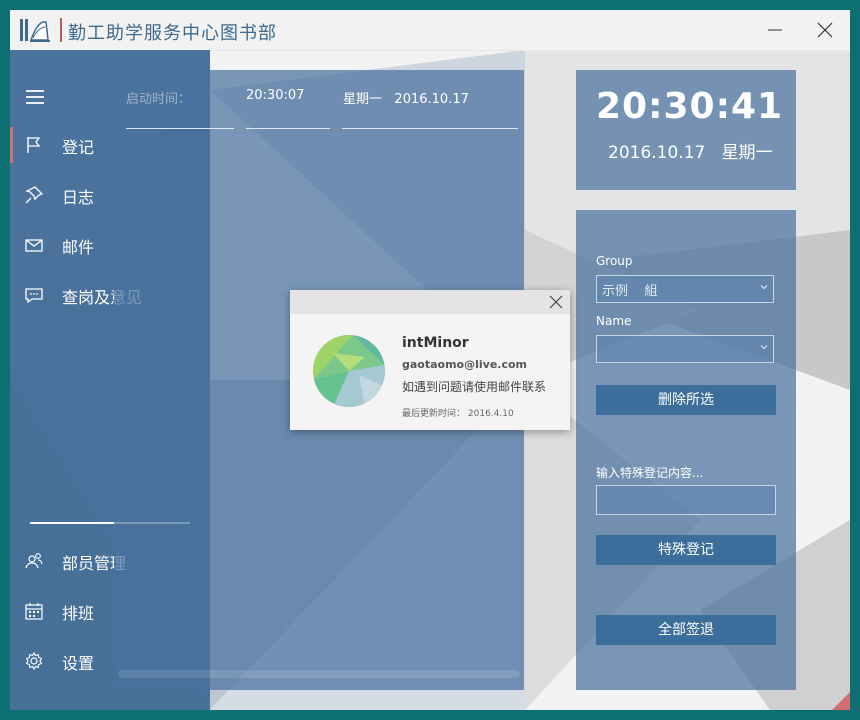  Describe the element at coordinates (34, 561) in the screenshot. I see `people-icon` at that location.